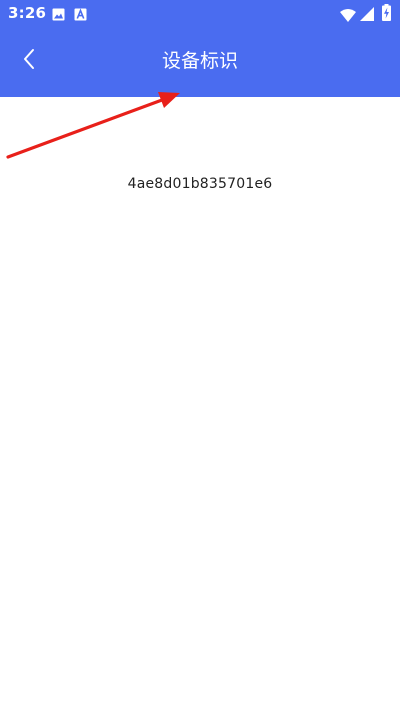 Image resolution: width=400 pixels, height=710 pixels. I want to click on app-bar: 设备标识, so click(200, 61).